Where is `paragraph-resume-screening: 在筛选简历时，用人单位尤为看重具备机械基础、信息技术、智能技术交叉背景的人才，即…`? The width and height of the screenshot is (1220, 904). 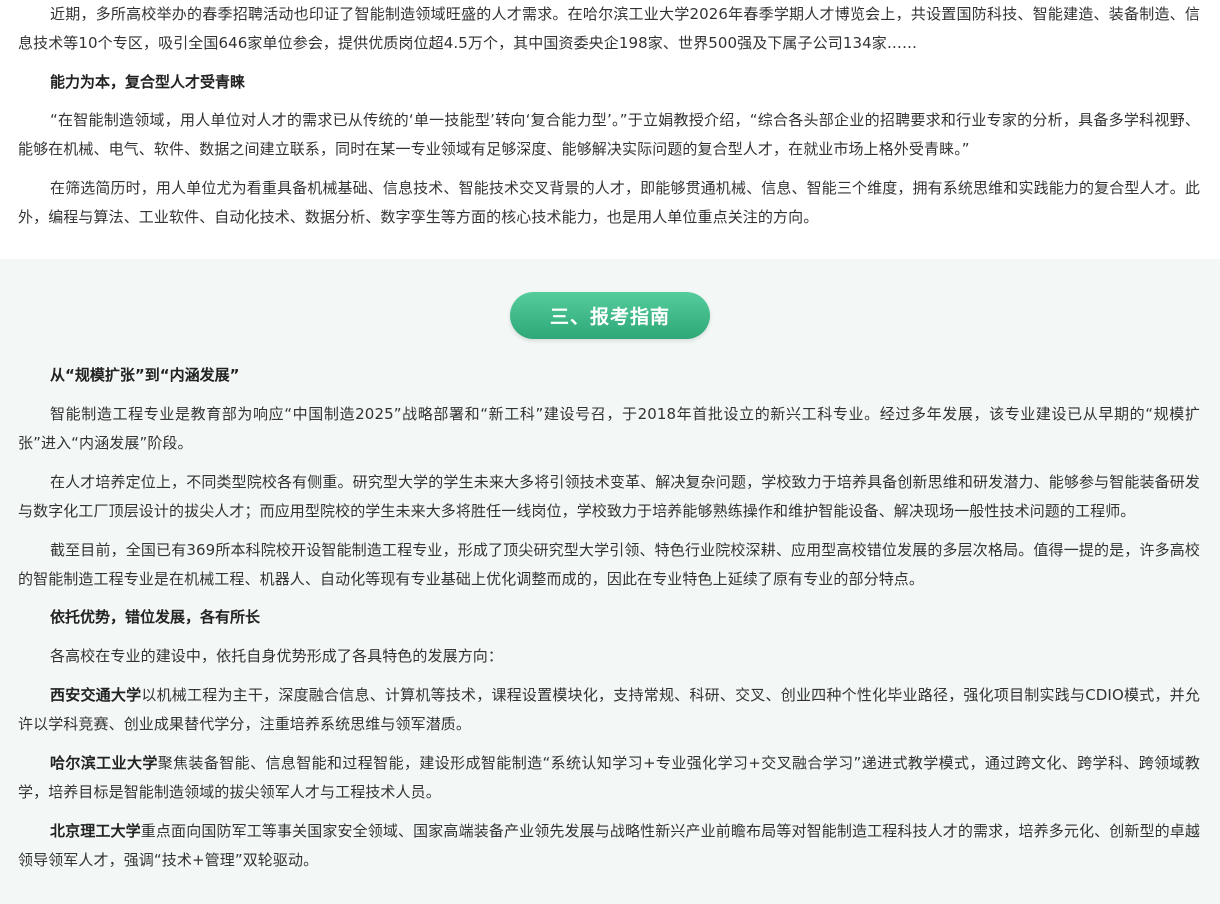
paragraph-resume-screening: 在筛选简历时，用人单位尤为看重具备机械基础、信息技术、智能技术交叉背景的人才，即… is located at coordinates (609, 202).